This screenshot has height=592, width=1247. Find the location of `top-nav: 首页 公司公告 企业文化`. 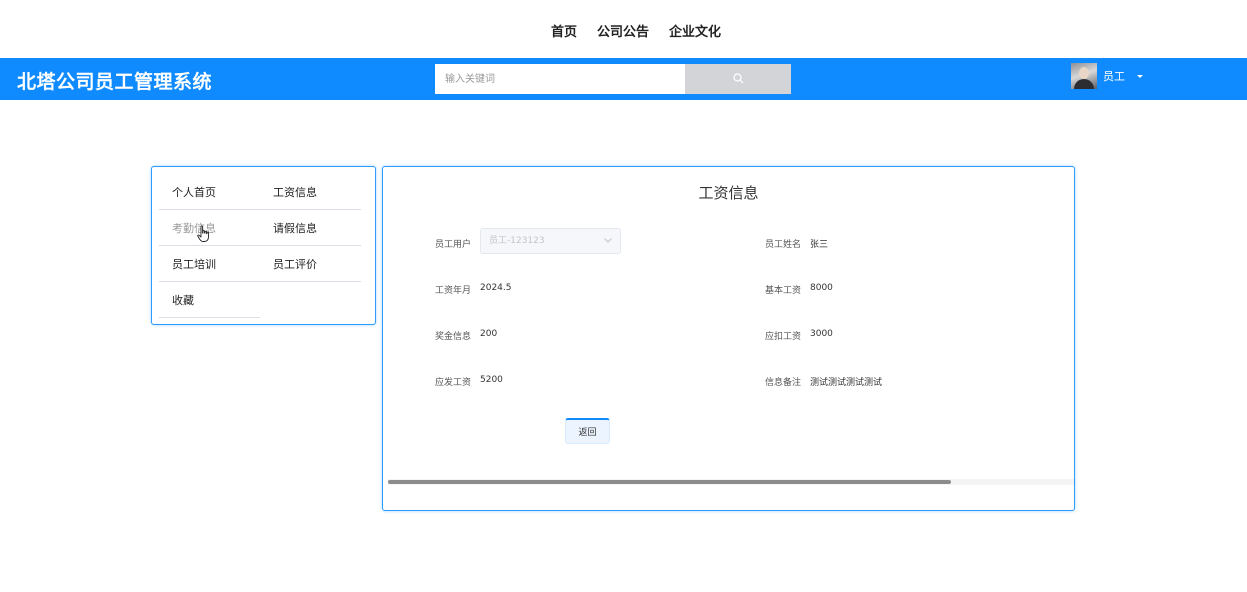

top-nav: 首页 公司公告 企业文化 is located at coordinates (623, 29).